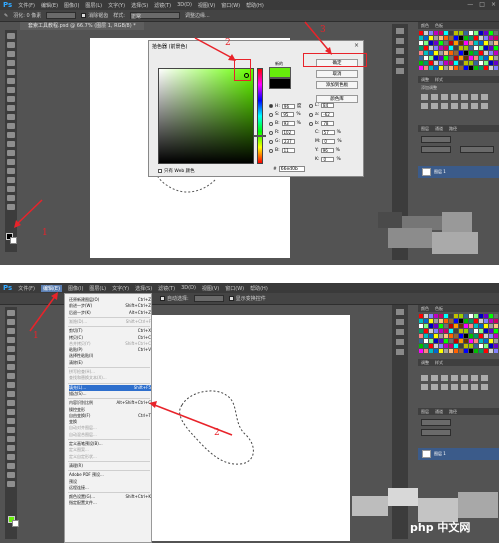 This screenshot has width=499, height=543. Describe the element at coordinates (323, 30) in the screenshot. I see `annotation-3: 3` at that location.